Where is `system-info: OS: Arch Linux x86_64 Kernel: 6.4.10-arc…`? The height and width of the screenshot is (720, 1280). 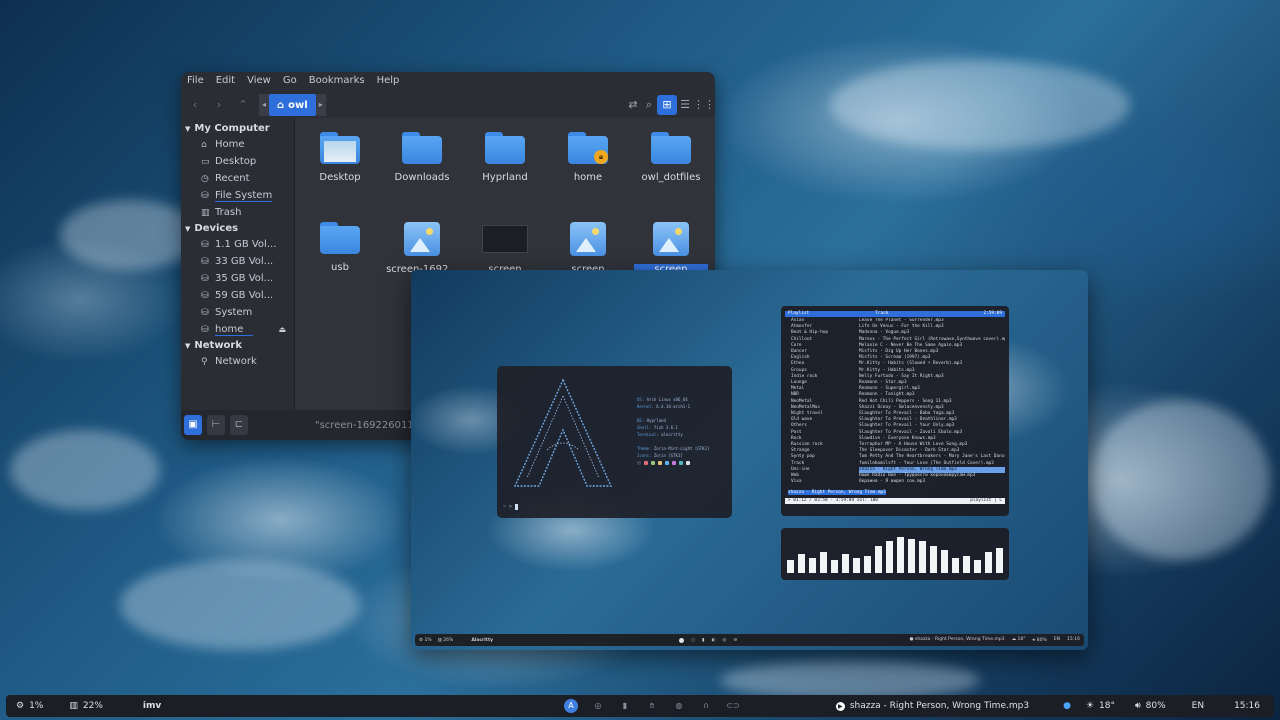
system-info: OS: Arch Linux x86_64 Kernel: 6.4.10-arc… is located at coordinates (673, 430).